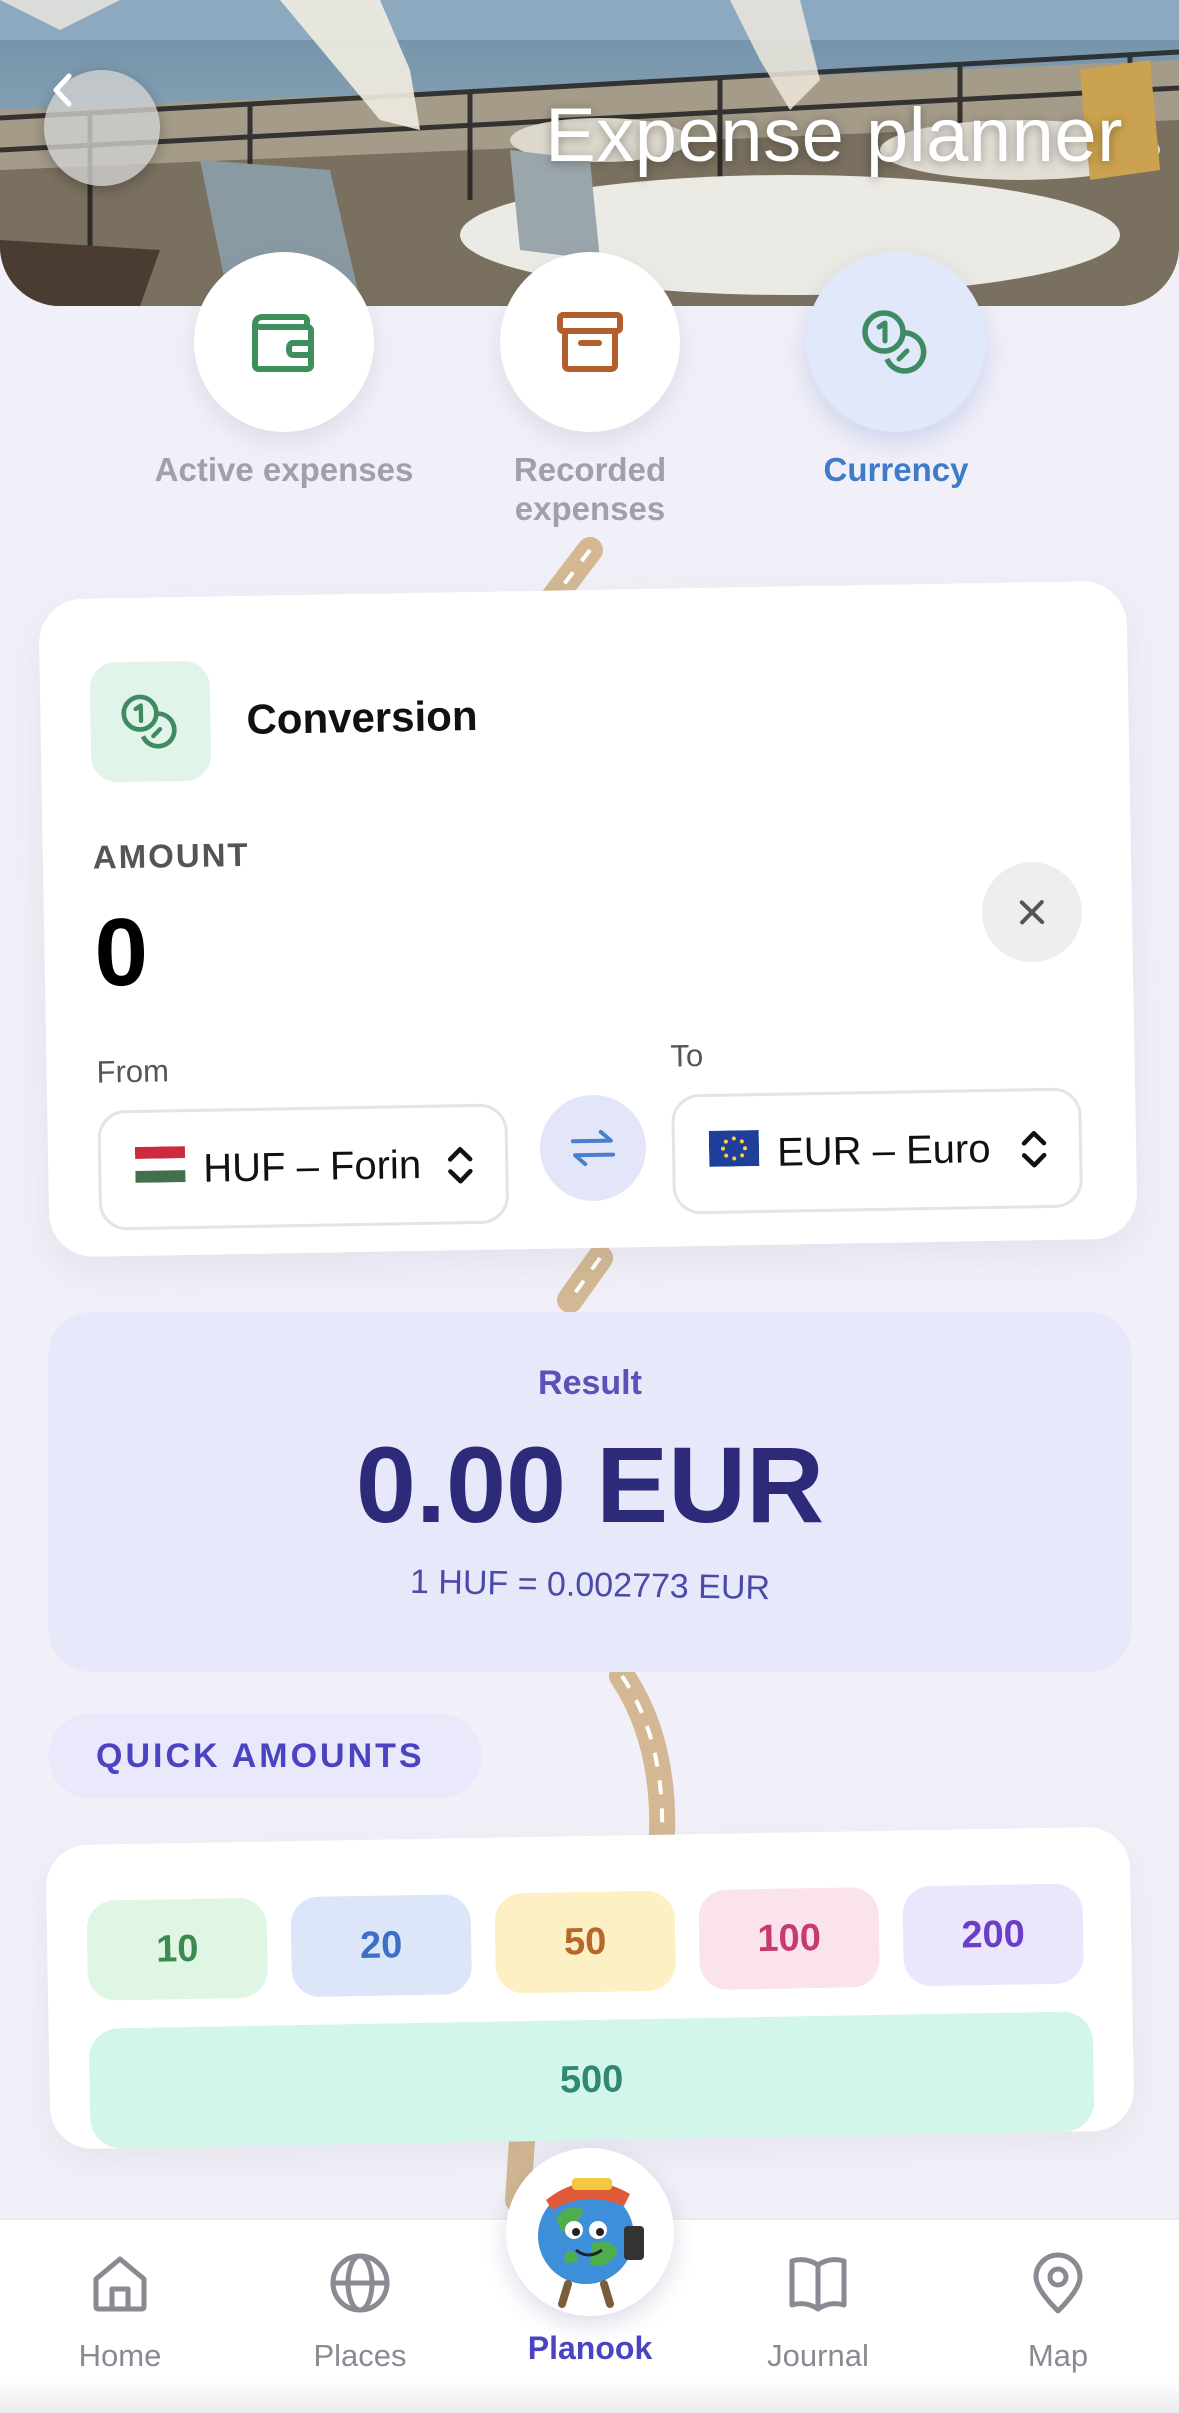  What do you see at coordinates (121, 953) in the screenshot?
I see `amount-input: 0` at bounding box center [121, 953].